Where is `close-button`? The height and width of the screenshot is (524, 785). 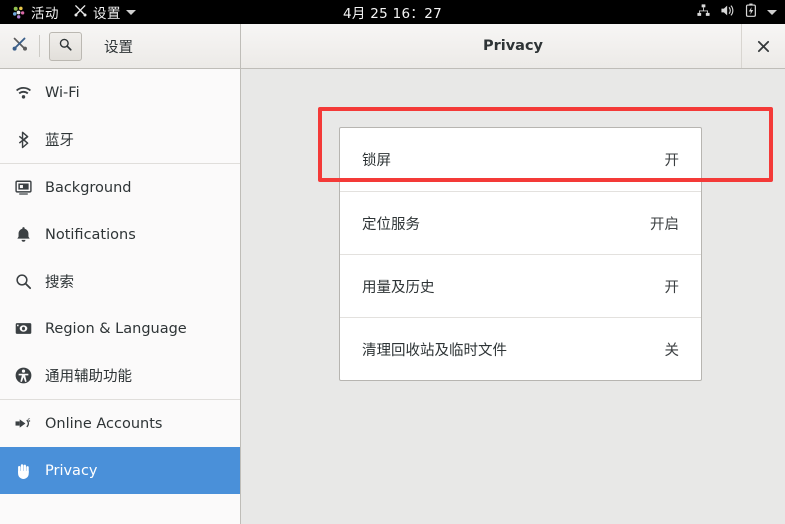
close-button is located at coordinates (763, 46).